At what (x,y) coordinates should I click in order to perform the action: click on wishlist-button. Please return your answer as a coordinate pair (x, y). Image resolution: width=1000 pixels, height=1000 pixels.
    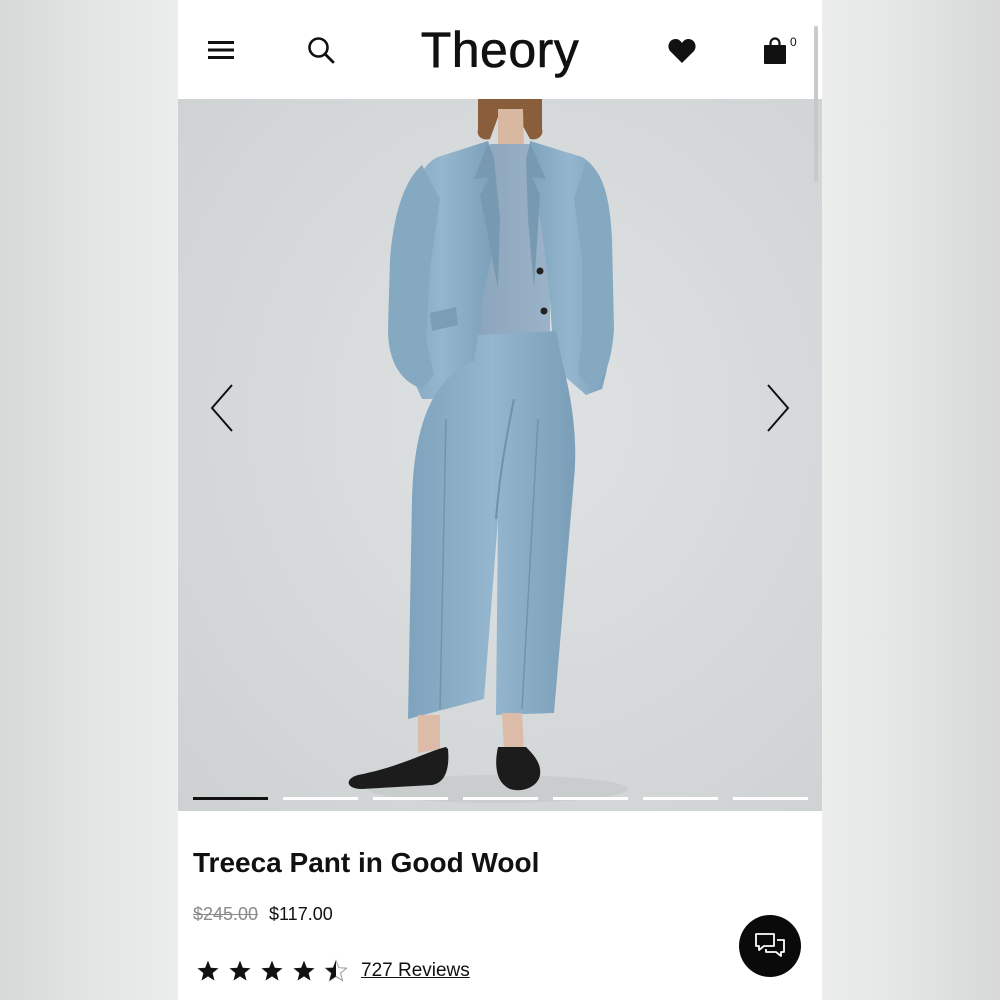
    Looking at the image, I should click on (682, 51).